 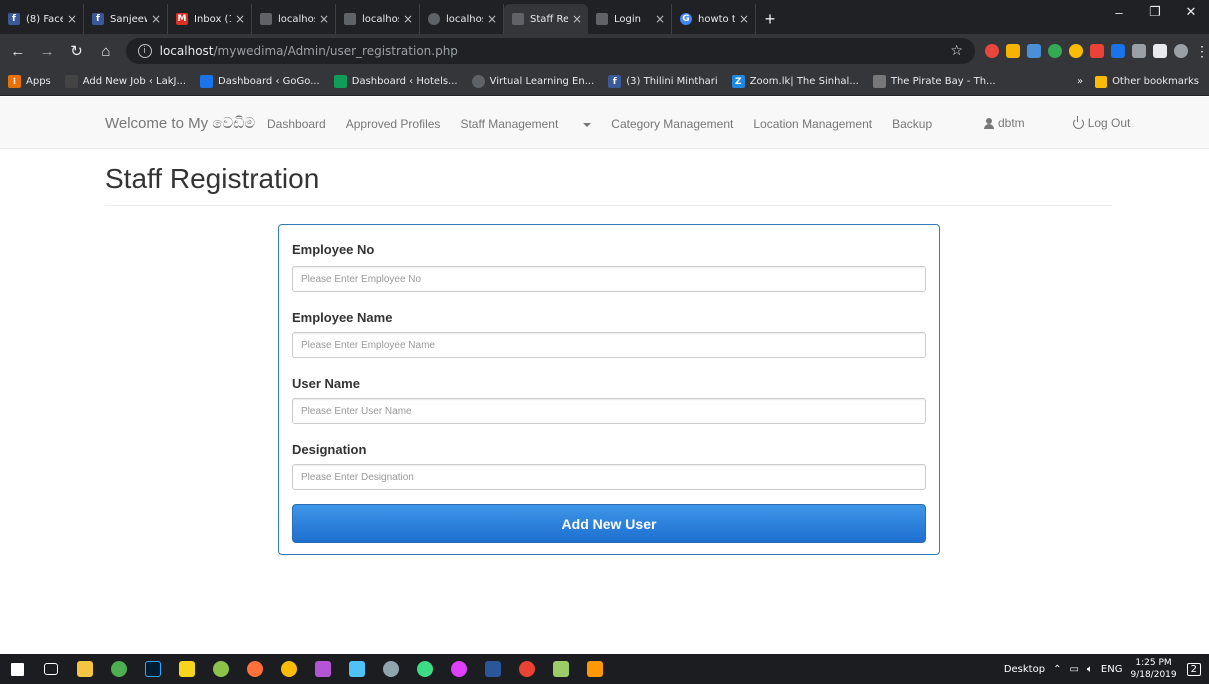 What do you see at coordinates (609, 411) in the screenshot?
I see `user-name-input` at bounding box center [609, 411].